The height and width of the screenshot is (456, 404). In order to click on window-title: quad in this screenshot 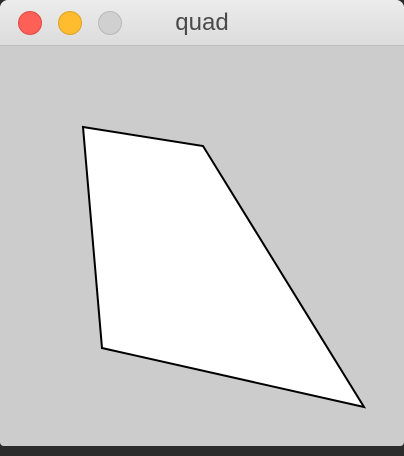, I will do `click(202, 22)`.